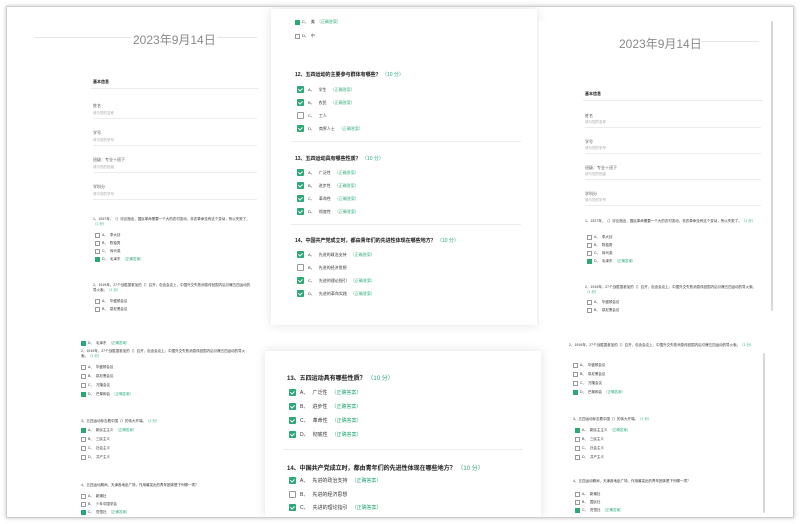 This screenshot has width=800, height=524. Describe the element at coordinates (326, 89) in the screenshot. I see `option-a: A、 学生 （正确答案）` at that location.